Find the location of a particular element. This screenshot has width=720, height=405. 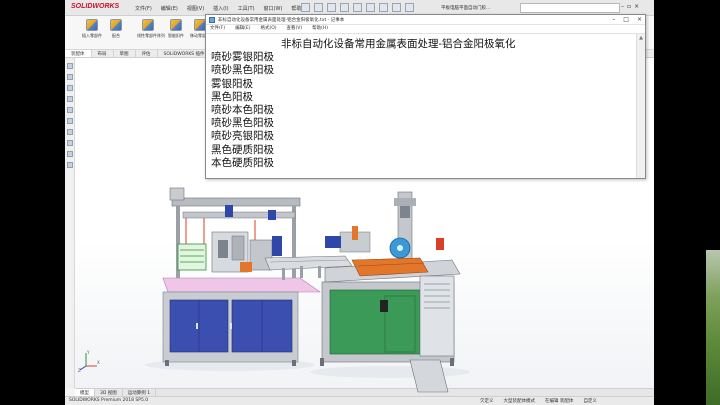

notepad-menu-file: 文件(F) is located at coordinates (217, 29).